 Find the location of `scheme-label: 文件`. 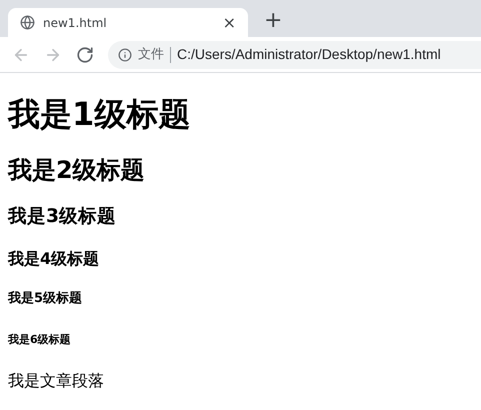

scheme-label: 文件 is located at coordinates (151, 55).